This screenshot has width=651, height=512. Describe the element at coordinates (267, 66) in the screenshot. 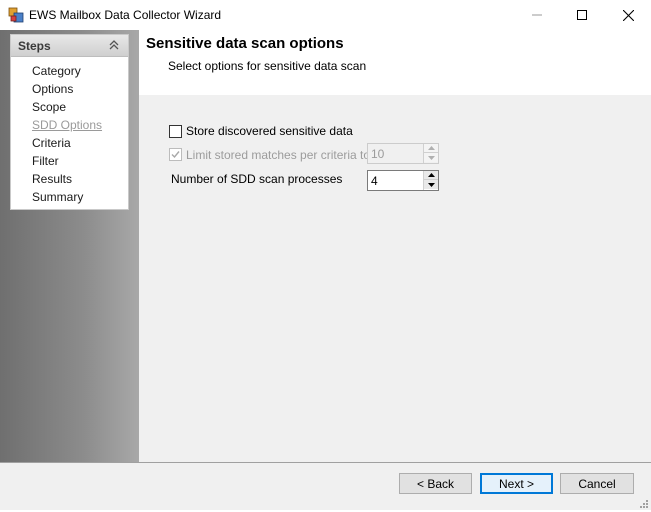

I see `page-subtitle: Select options for sensitive data scan` at that location.